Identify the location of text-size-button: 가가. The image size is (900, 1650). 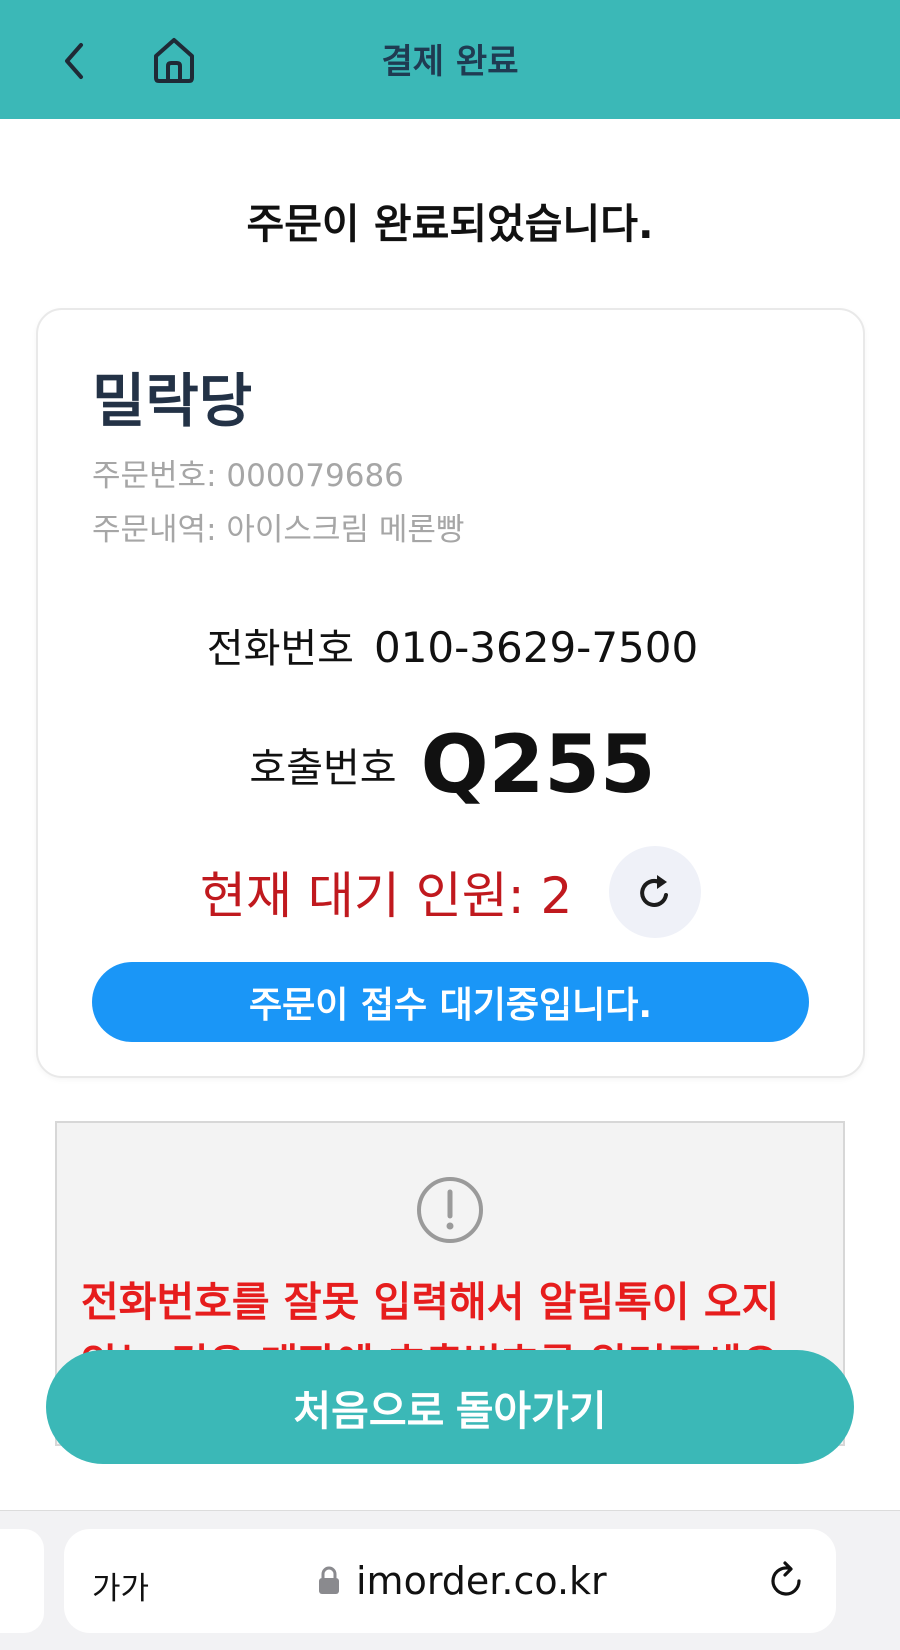
(120, 1585).